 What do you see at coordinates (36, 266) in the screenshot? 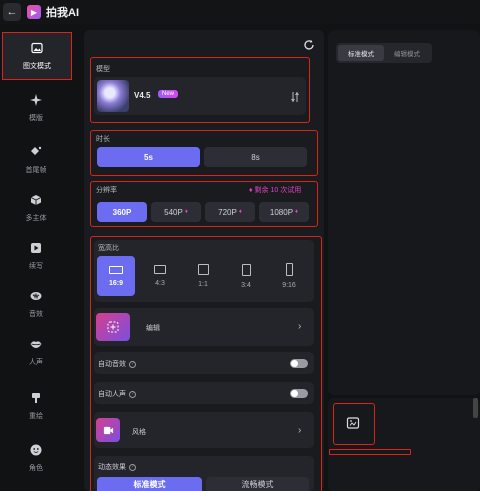
I see `sidebar-item-label: 续写` at bounding box center [36, 266].